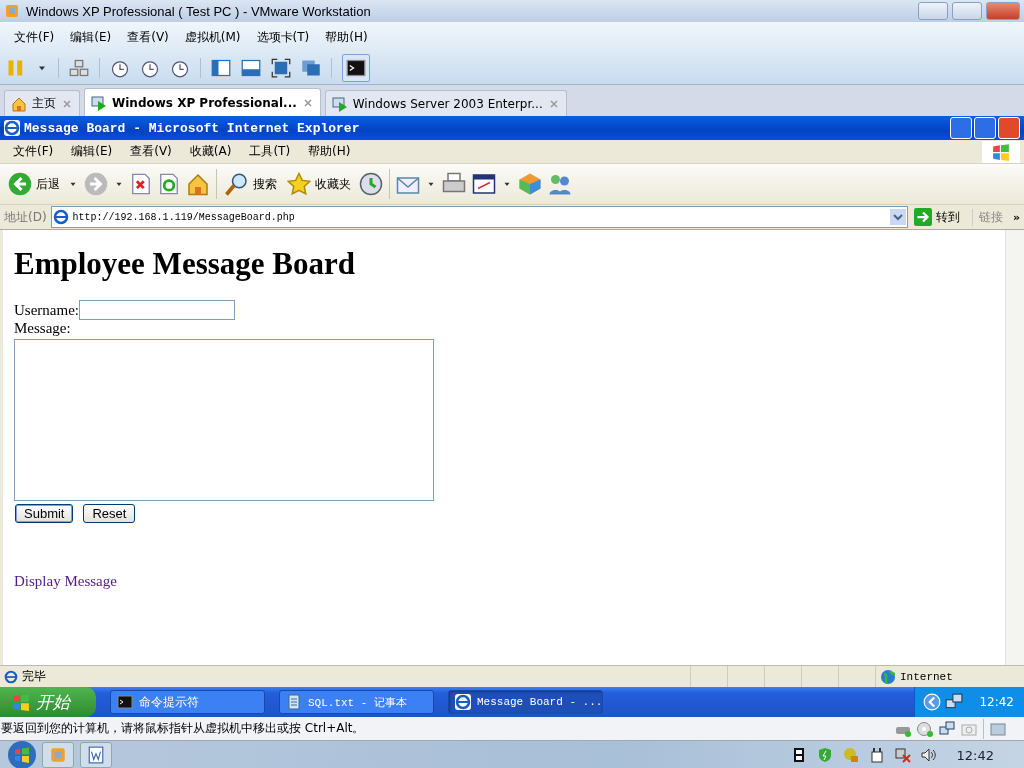 This screenshot has height=768, width=1024. Describe the element at coordinates (210, 151) in the screenshot. I see `menu-item: 收藏(A)` at that location.